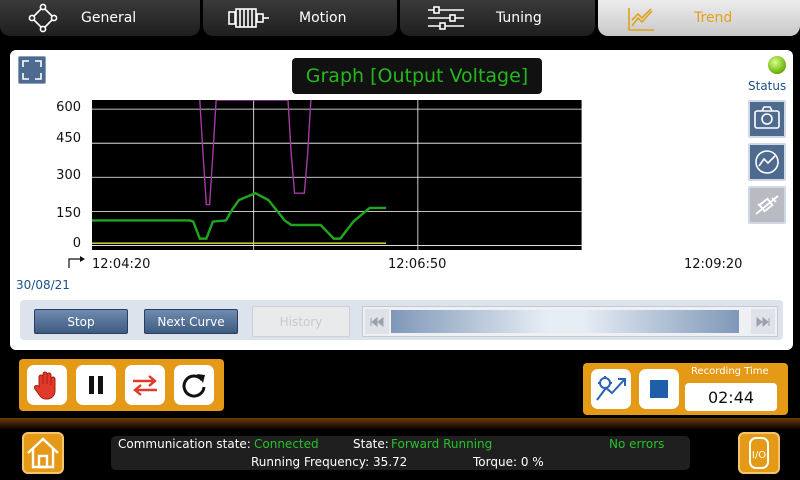 Image resolution: width=800 pixels, height=480 pixels. Describe the element at coordinates (777, 65) in the screenshot. I see `status-led` at that location.